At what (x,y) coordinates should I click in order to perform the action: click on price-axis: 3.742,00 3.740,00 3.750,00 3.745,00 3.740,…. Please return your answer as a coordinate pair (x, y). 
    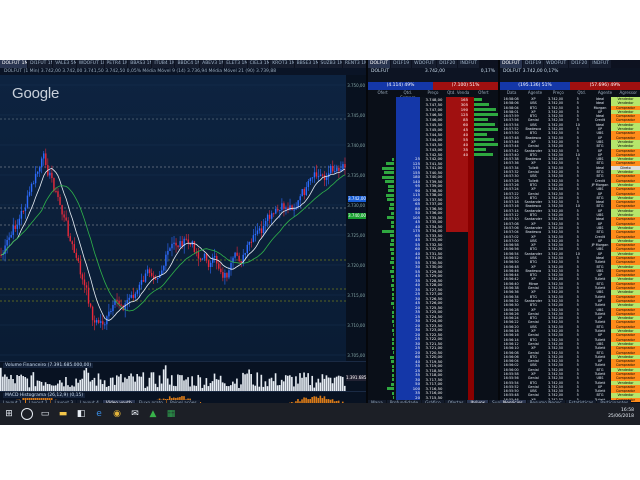
    Looking at the image, I should click on (356, 218).